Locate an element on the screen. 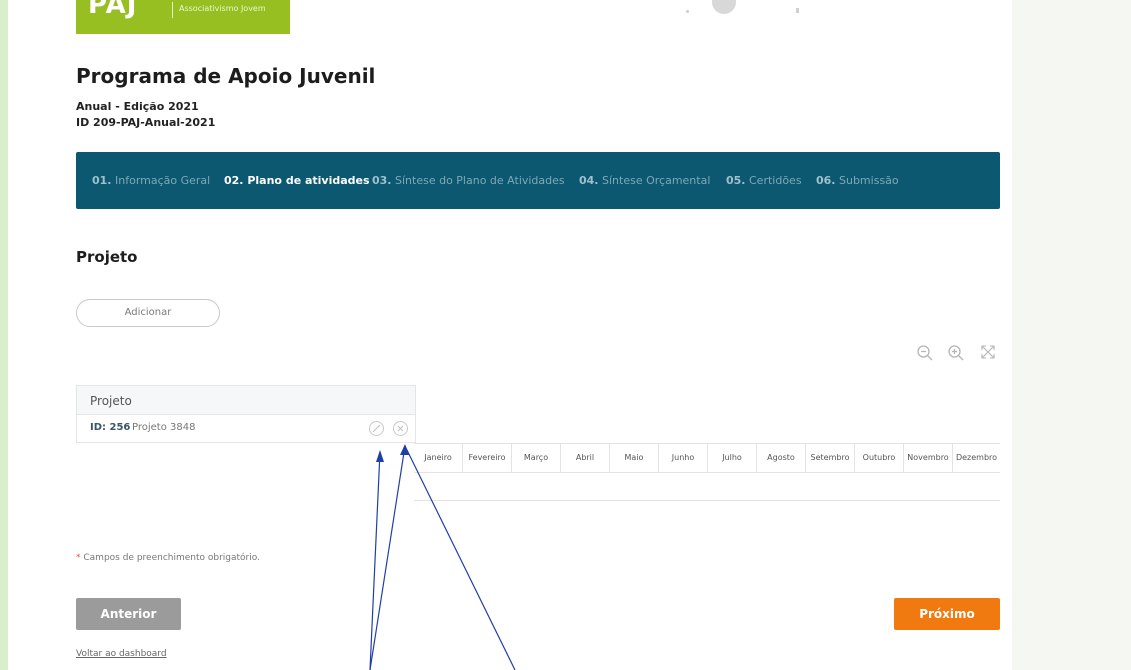 The height and width of the screenshot is (670, 1131). month-novembro: Novembro is located at coordinates (928, 458).